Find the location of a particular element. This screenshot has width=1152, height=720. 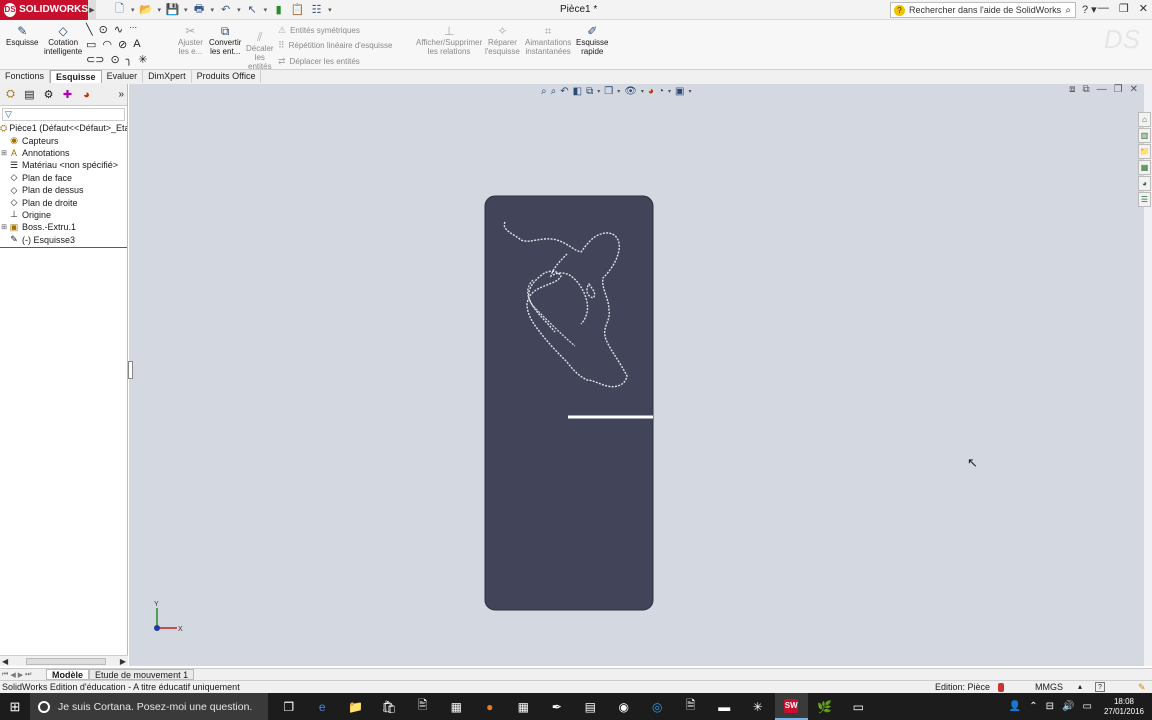

notification-icon: ▭ is located at coordinates (1087, 706).